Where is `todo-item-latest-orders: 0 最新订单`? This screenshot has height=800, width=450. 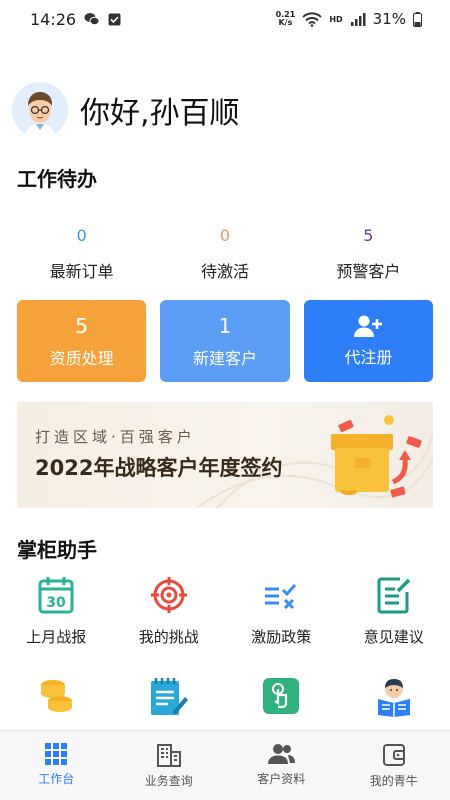 todo-item-latest-orders: 0 最新订单 is located at coordinates (81, 254).